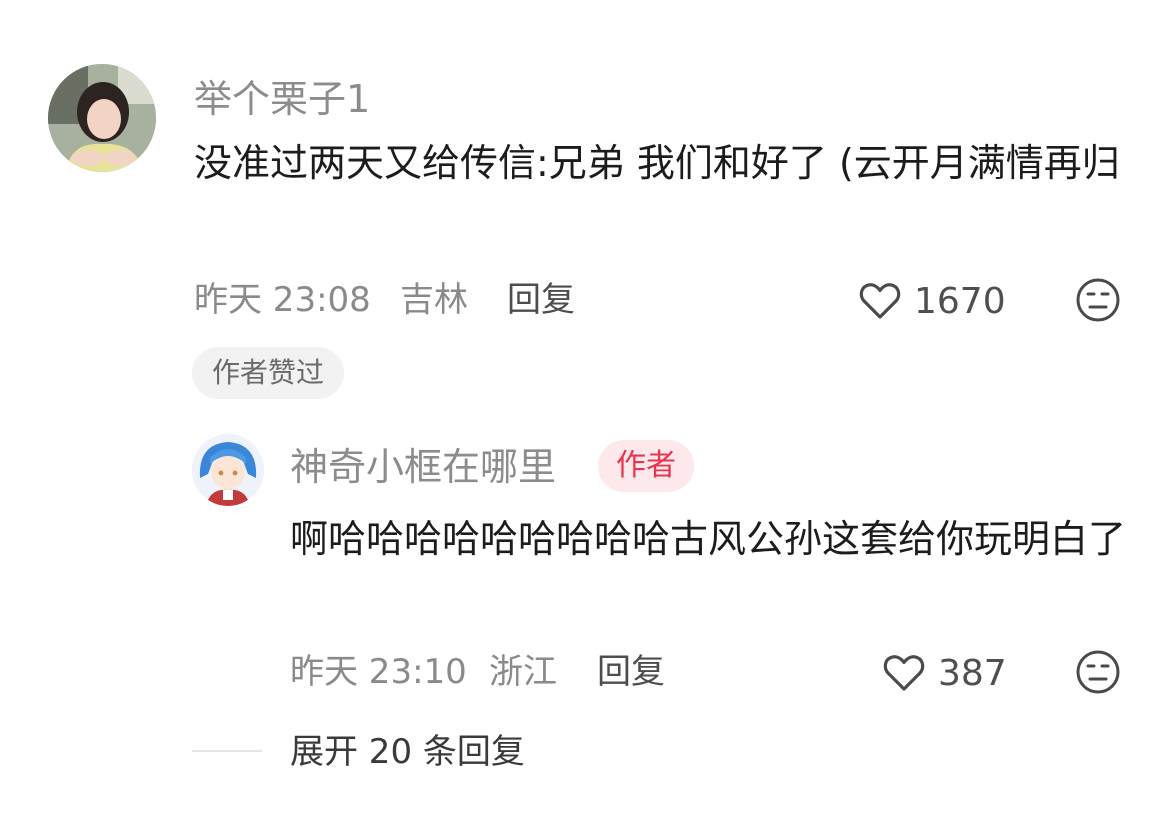 Image resolution: width=1170 pixels, height=830 pixels. Describe the element at coordinates (541, 300) in the screenshot. I see `comment-reply-button: 回复` at that location.